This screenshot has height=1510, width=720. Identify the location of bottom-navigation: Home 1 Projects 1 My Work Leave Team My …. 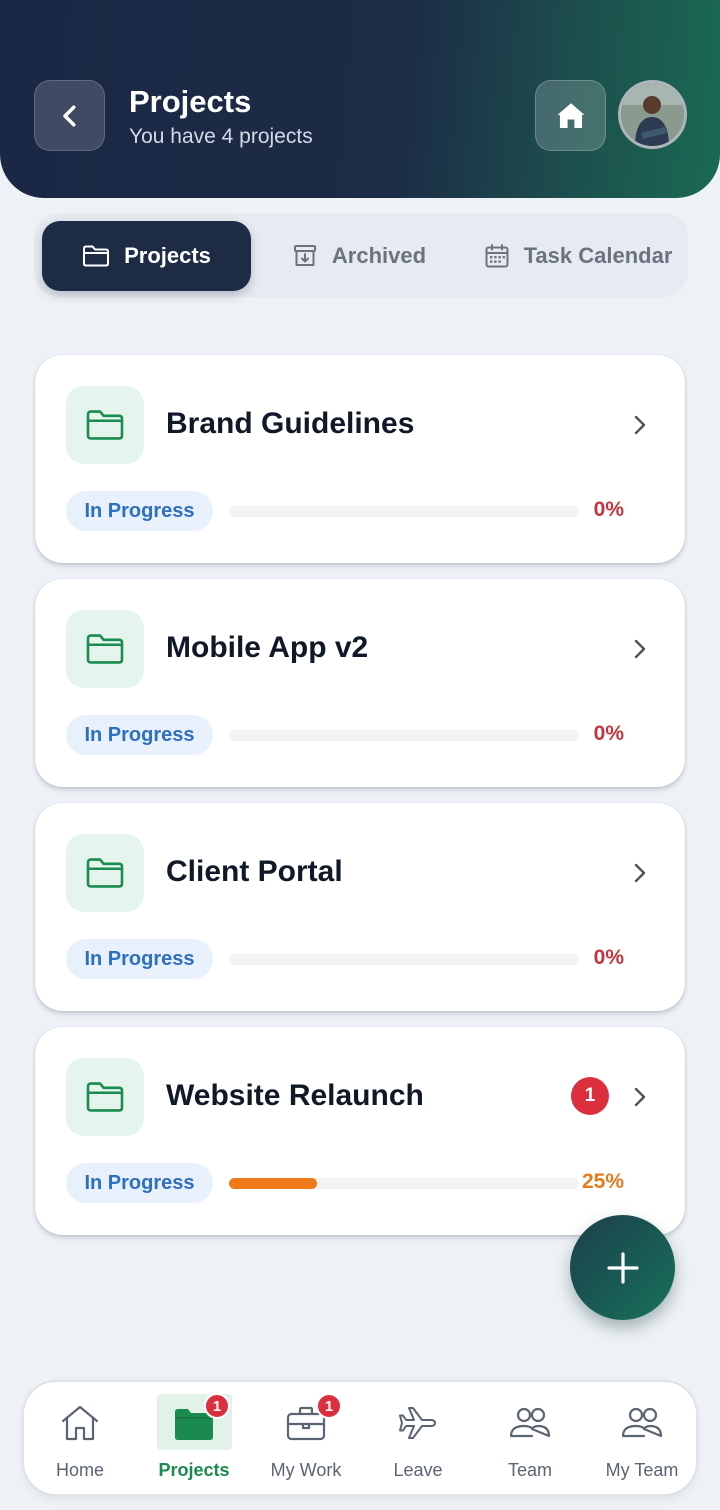
(360, 1438).